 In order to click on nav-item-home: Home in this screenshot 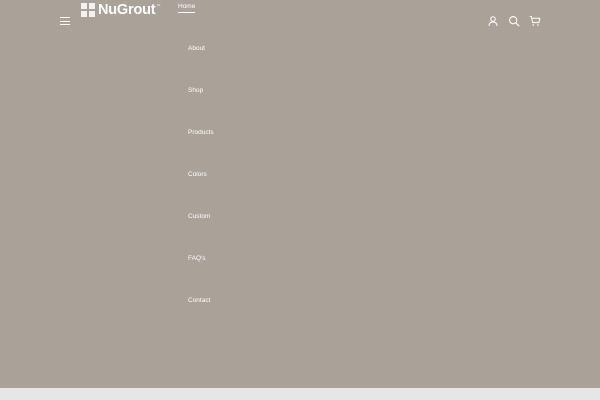, I will do `click(187, 8)`.